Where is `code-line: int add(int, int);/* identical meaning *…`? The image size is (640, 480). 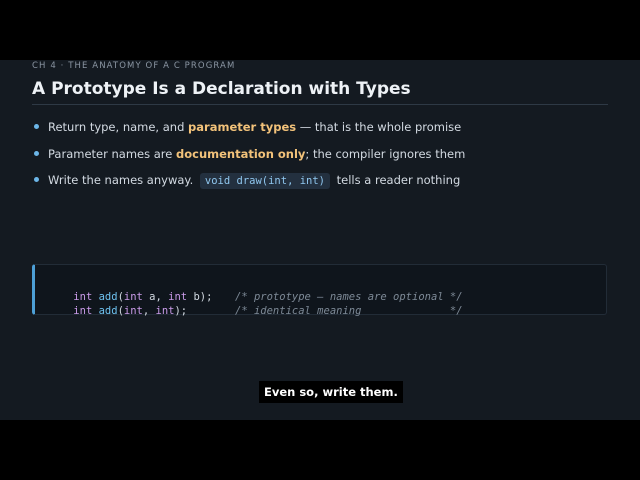
code-line: int add(int, int);/* identical meaning *… is located at coordinates (255, 303).